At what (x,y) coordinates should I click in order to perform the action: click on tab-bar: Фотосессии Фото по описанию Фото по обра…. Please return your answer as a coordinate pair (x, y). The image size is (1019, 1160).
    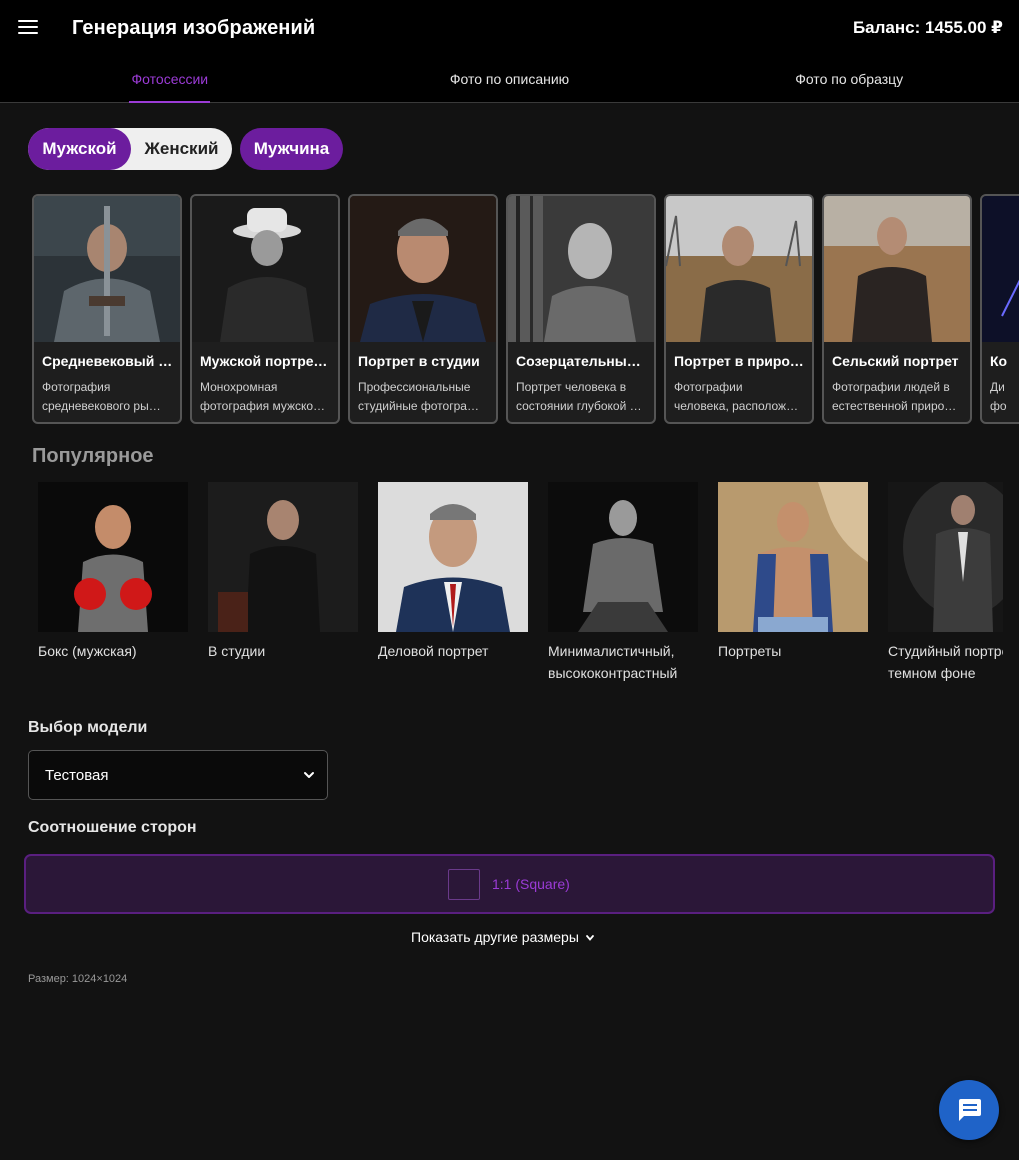
    Looking at the image, I should click on (509, 81).